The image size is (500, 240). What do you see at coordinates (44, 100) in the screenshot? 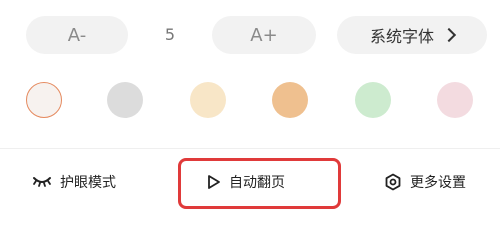
I see `color-swatch-white` at bounding box center [44, 100].